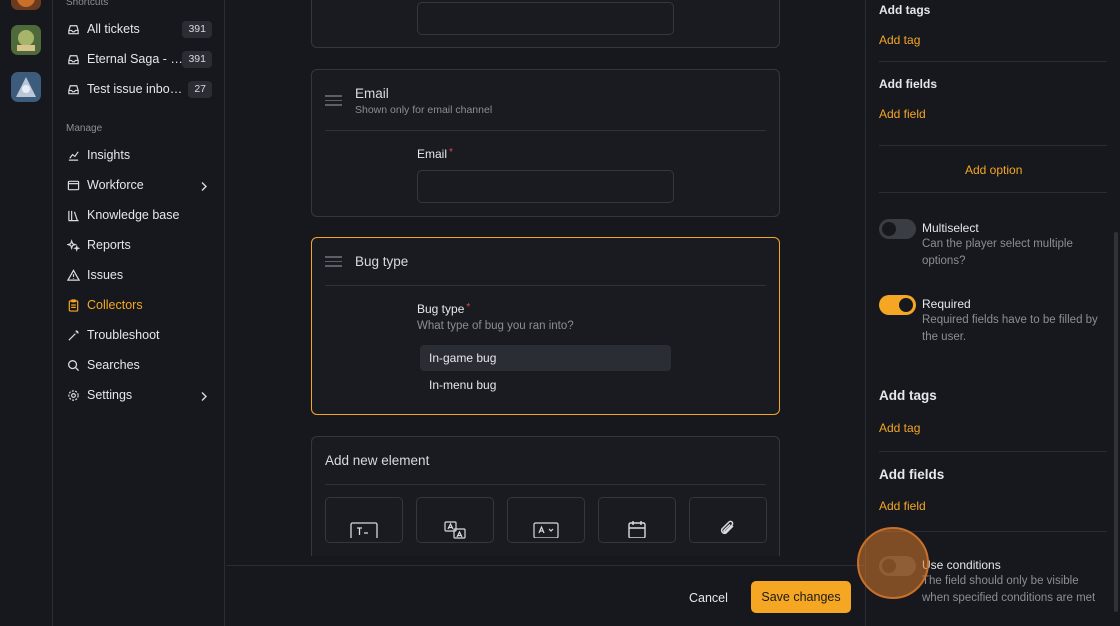 This screenshot has width=1120, height=626. I want to click on add-fields-heading: Add fields, so click(908, 84).